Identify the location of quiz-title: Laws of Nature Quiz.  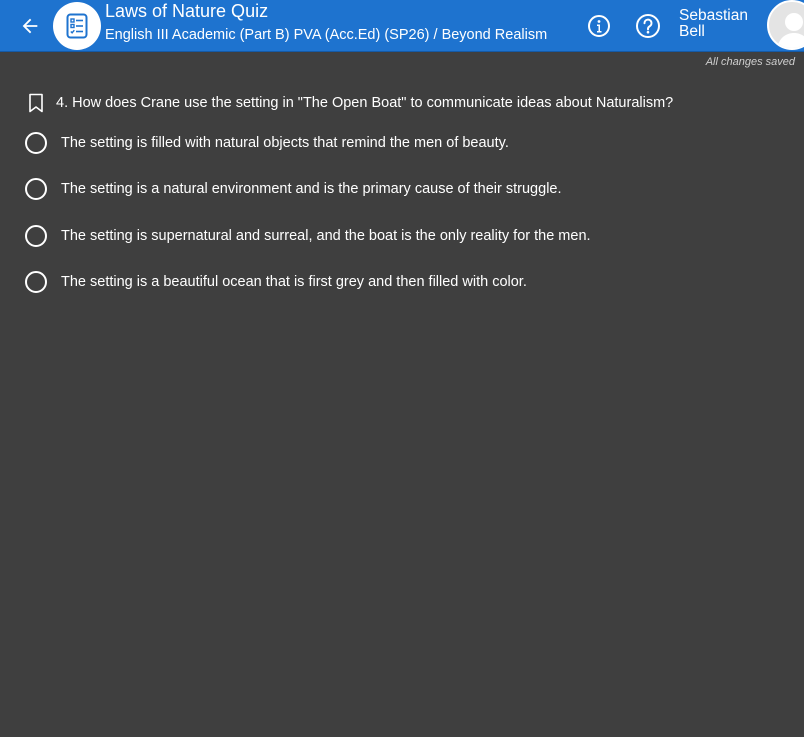
(187, 11).